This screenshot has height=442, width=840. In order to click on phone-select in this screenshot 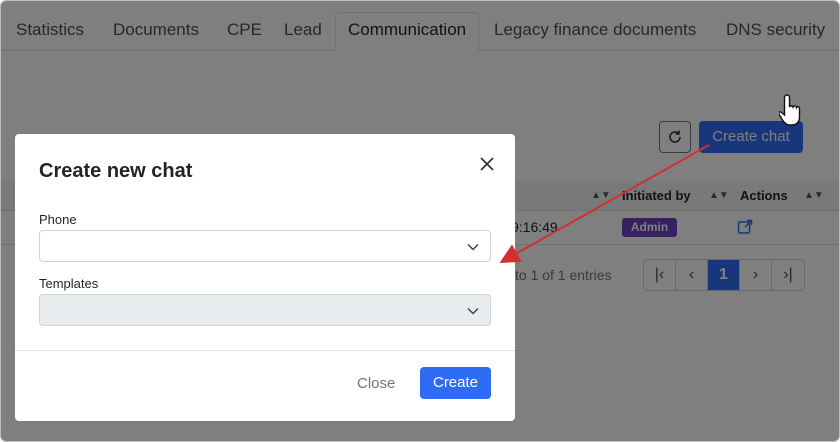, I will do `click(265, 246)`.